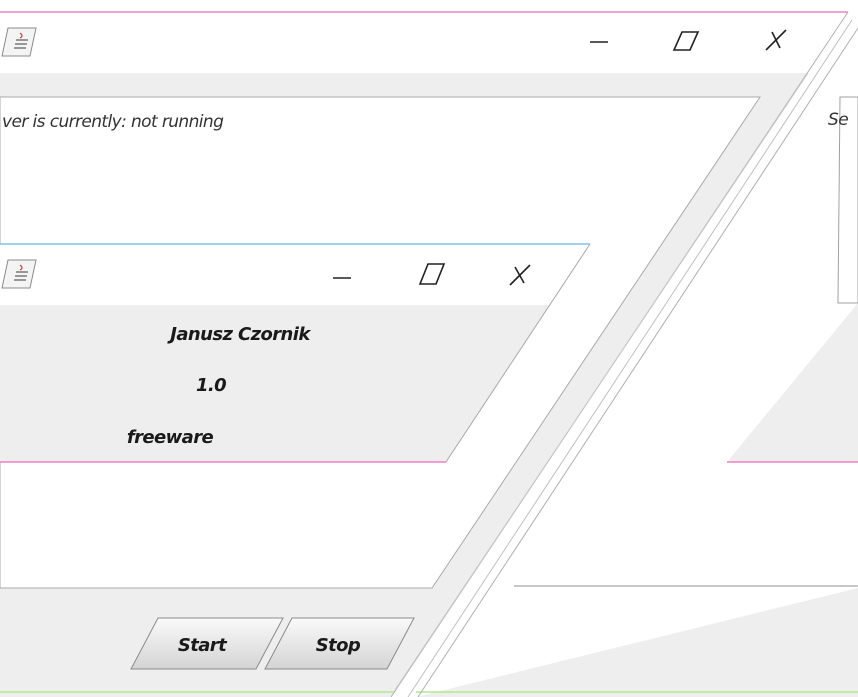  What do you see at coordinates (203, 645) in the screenshot?
I see `start-button-label: Start` at bounding box center [203, 645].